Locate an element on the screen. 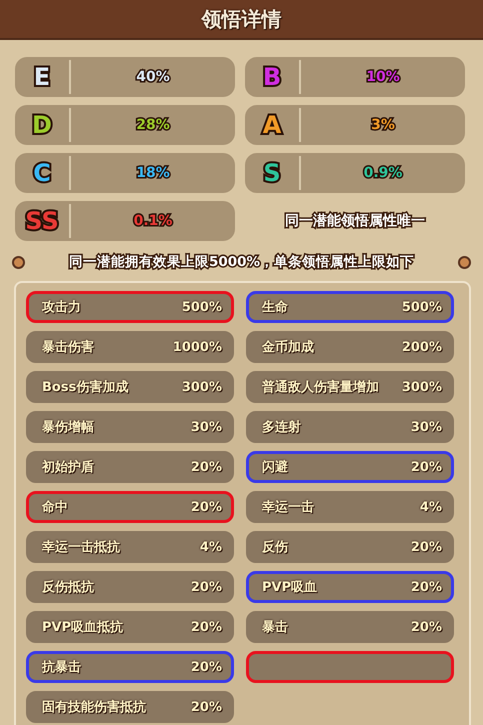 The image size is (483, 725). attribute-name: 生命 is located at coordinates (275, 307).